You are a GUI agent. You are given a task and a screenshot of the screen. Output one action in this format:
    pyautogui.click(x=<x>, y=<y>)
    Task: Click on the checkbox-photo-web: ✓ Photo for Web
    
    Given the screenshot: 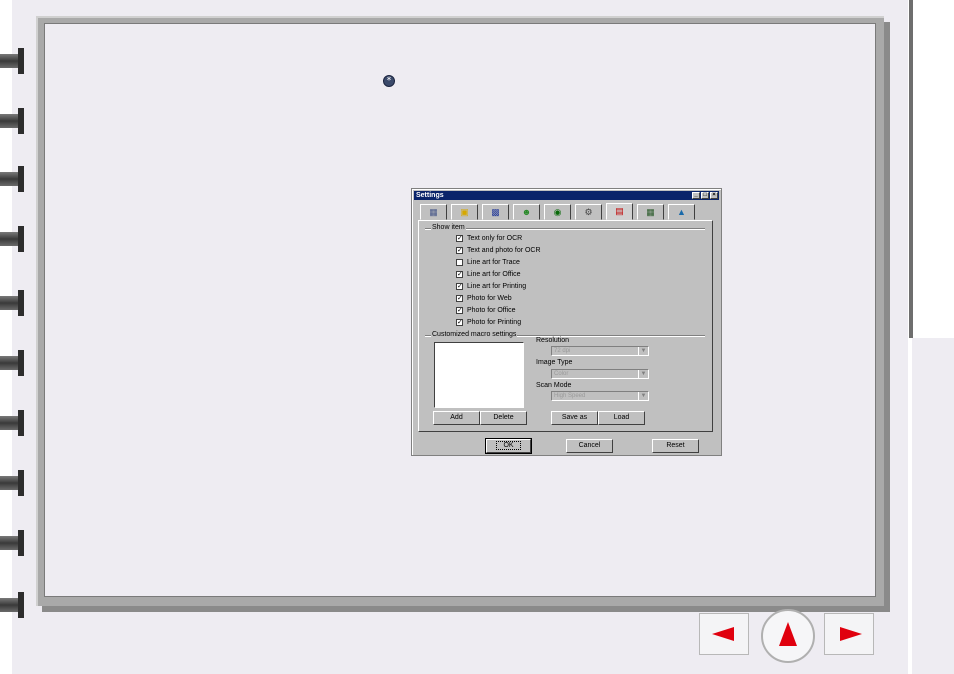 What is the action you would take?
    pyautogui.click(x=484, y=298)
    